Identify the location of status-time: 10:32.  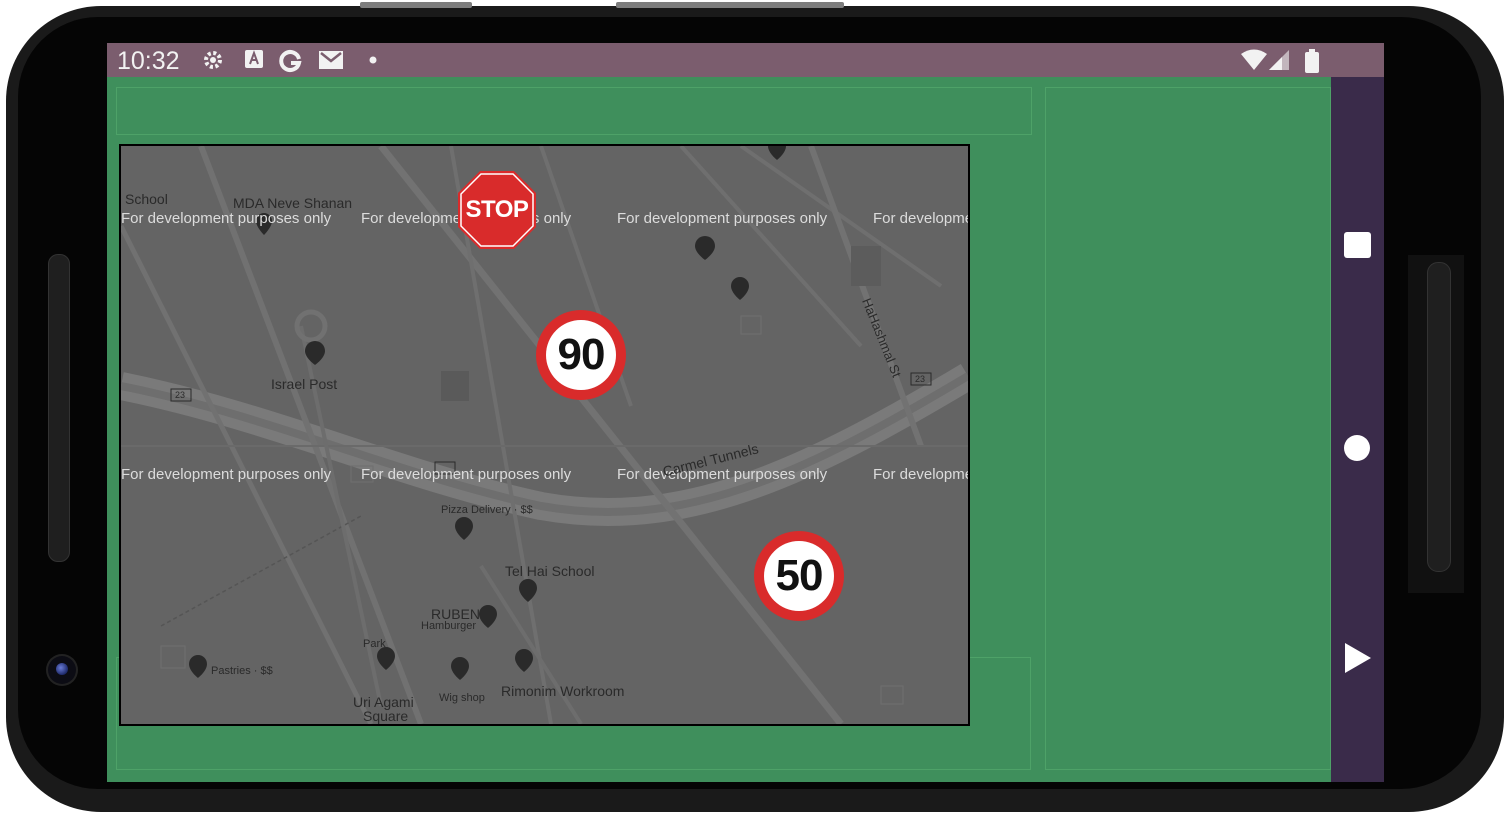
(148, 61).